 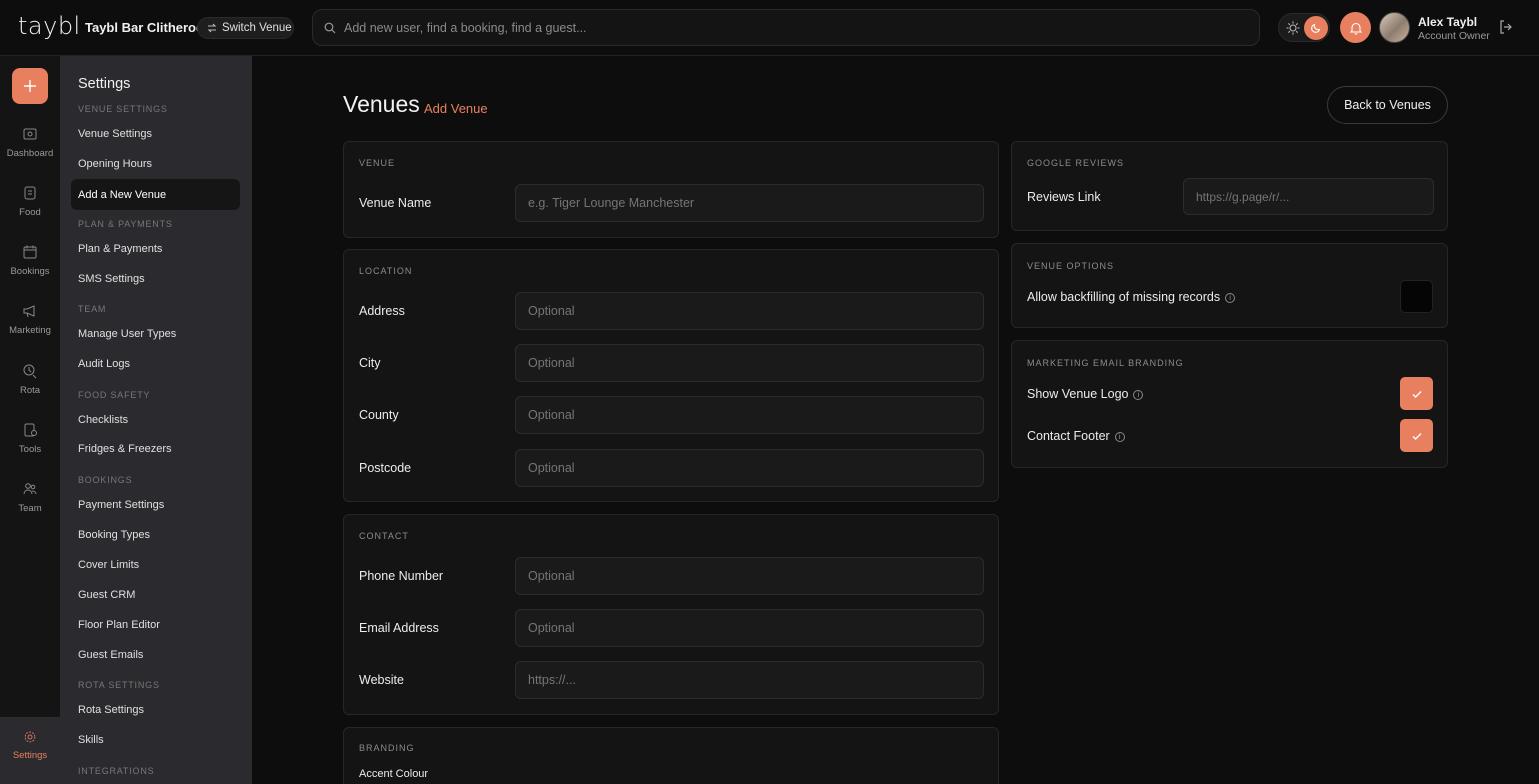 What do you see at coordinates (119, 625) in the screenshot?
I see `sidebar-item-floor-plan: Floor Plan Editor` at bounding box center [119, 625].